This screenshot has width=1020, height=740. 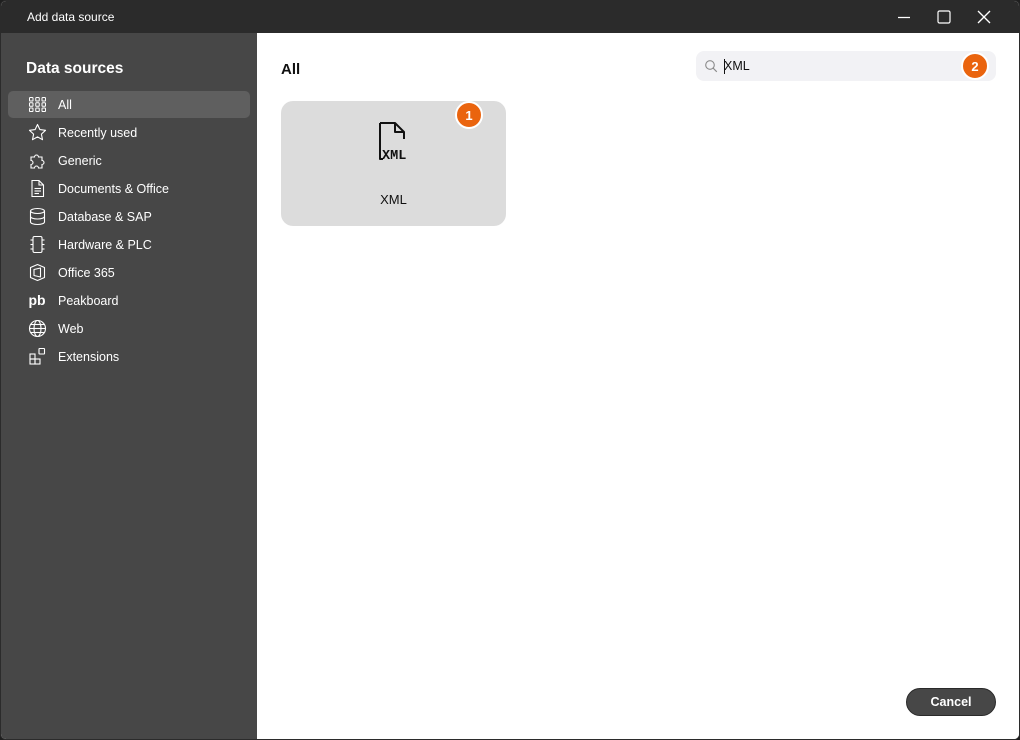 I want to click on grid-icon, so click(x=37, y=104).